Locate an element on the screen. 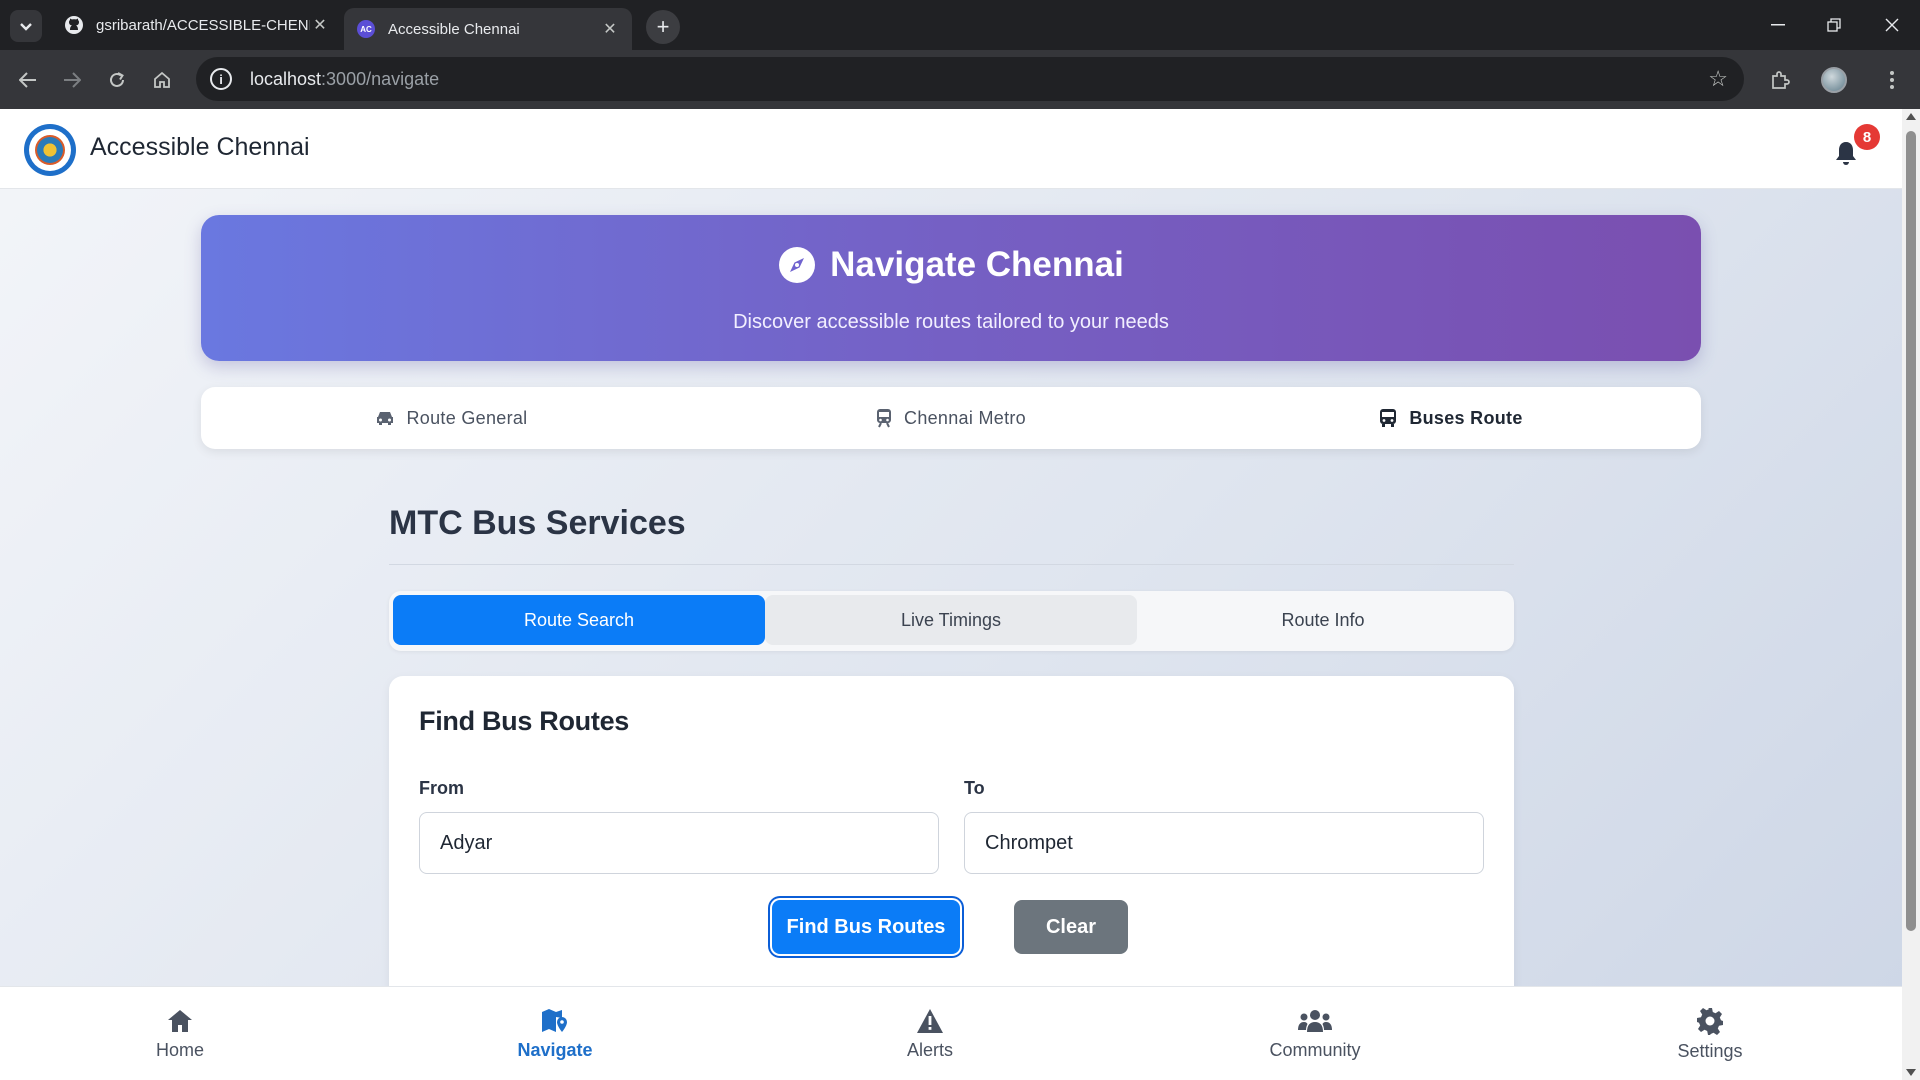 This screenshot has width=1920, height=1080. nav-home: Home is located at coordinates (180, 1033).